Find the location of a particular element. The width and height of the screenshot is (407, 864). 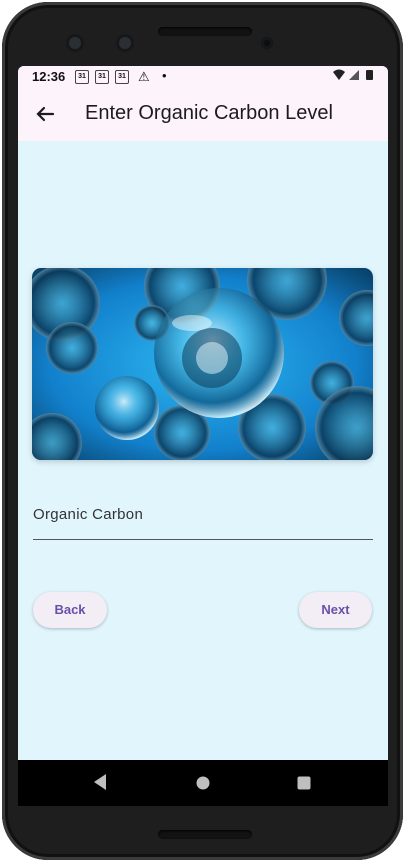

arrow-left-icon is located at coordinates (45, 114).